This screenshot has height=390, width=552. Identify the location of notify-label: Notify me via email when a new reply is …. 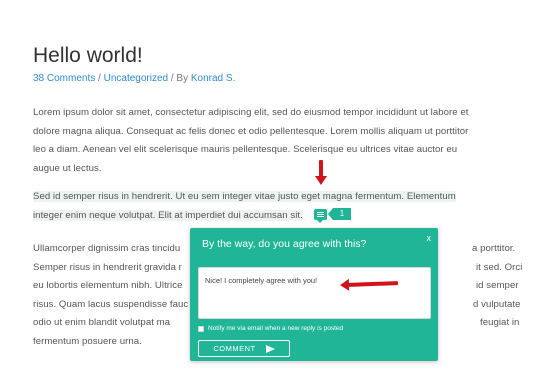
(276, 328).